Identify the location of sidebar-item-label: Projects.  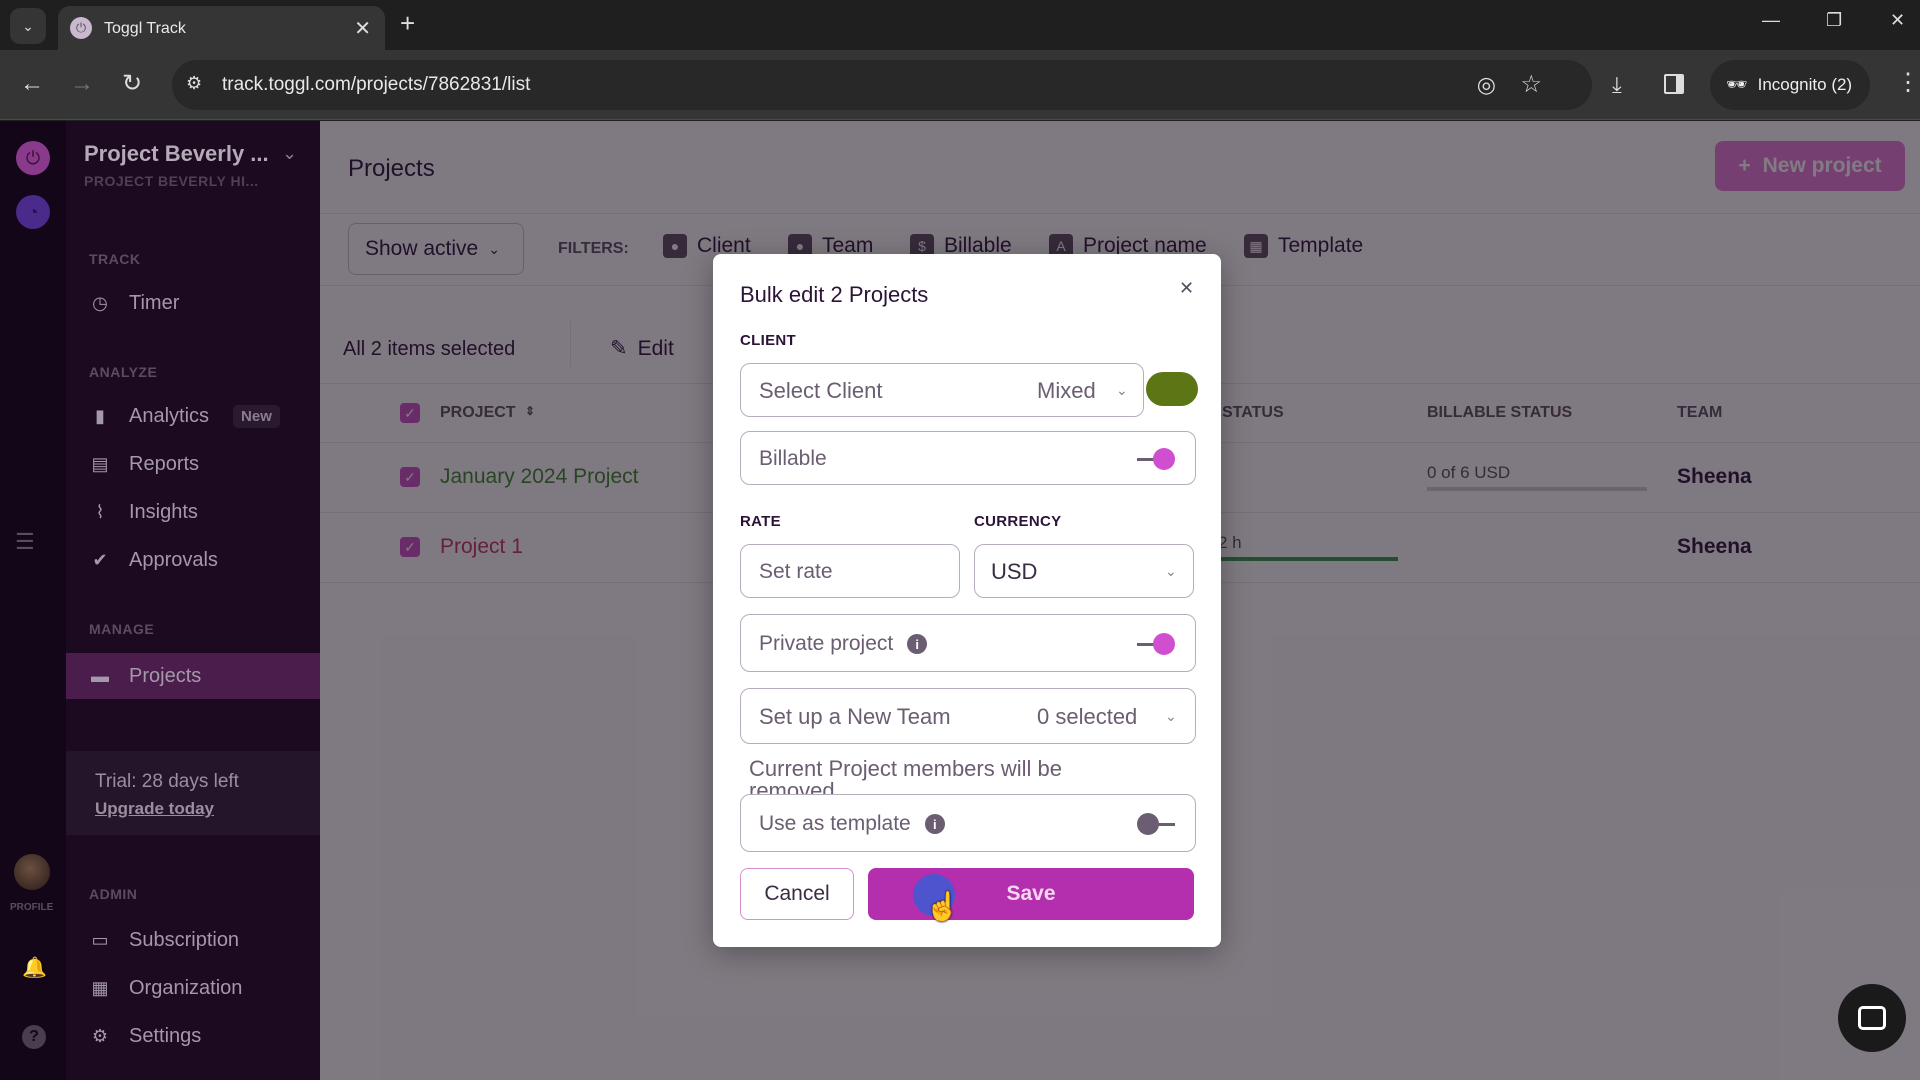
(165, 675).